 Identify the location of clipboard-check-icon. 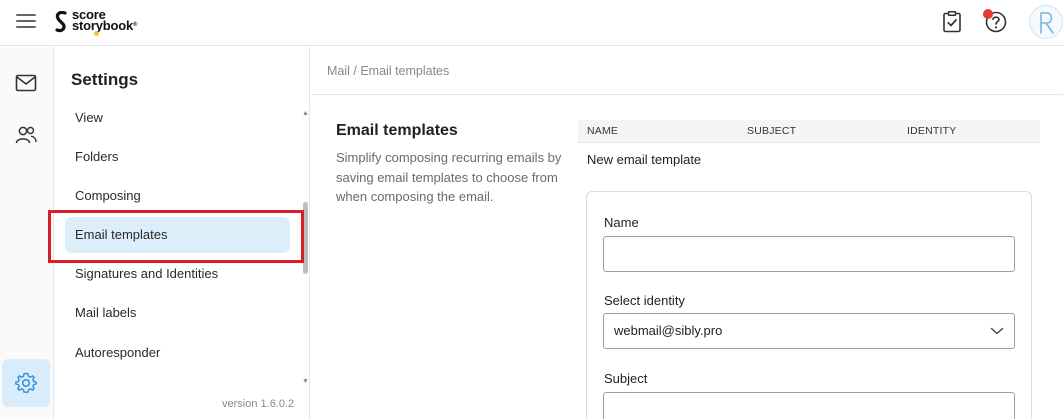
(952, 22).